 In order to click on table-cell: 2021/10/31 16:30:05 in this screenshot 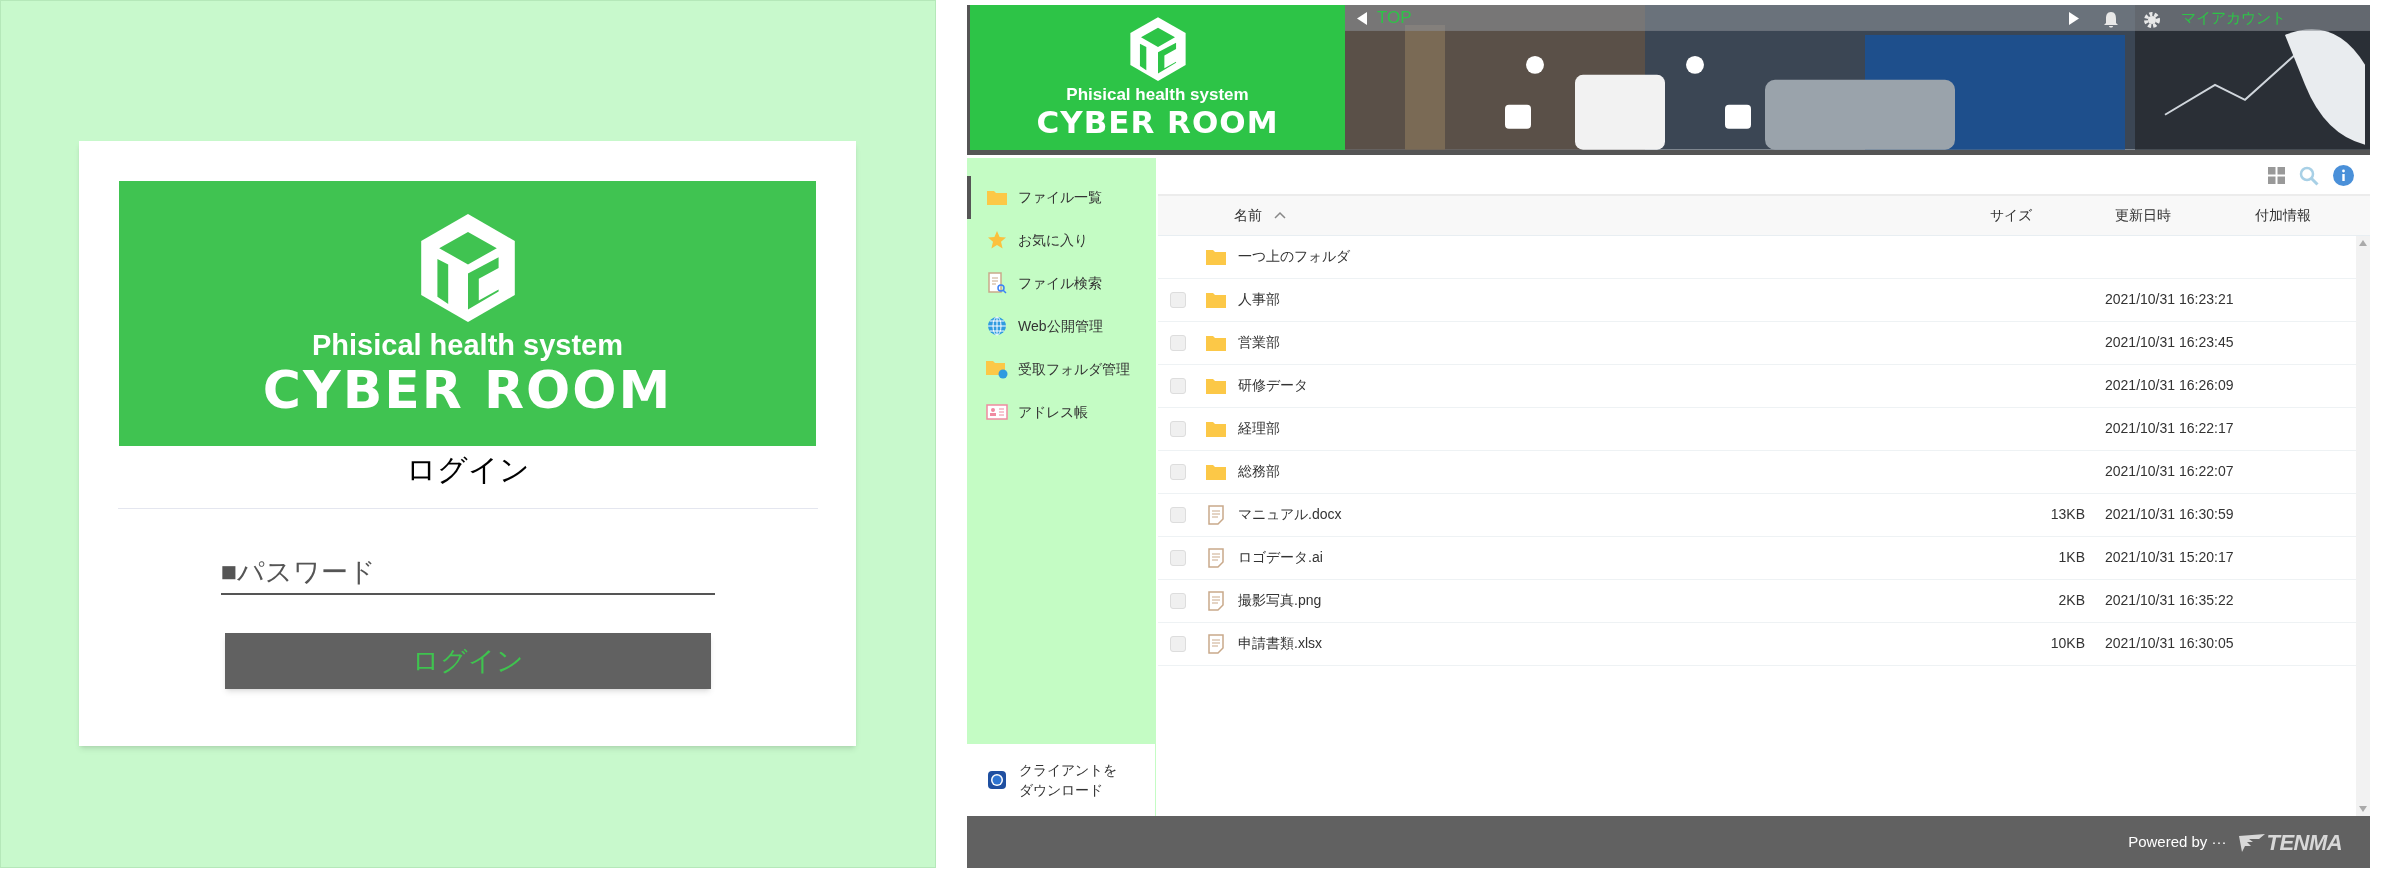, I will do `click(2169, 643)`.